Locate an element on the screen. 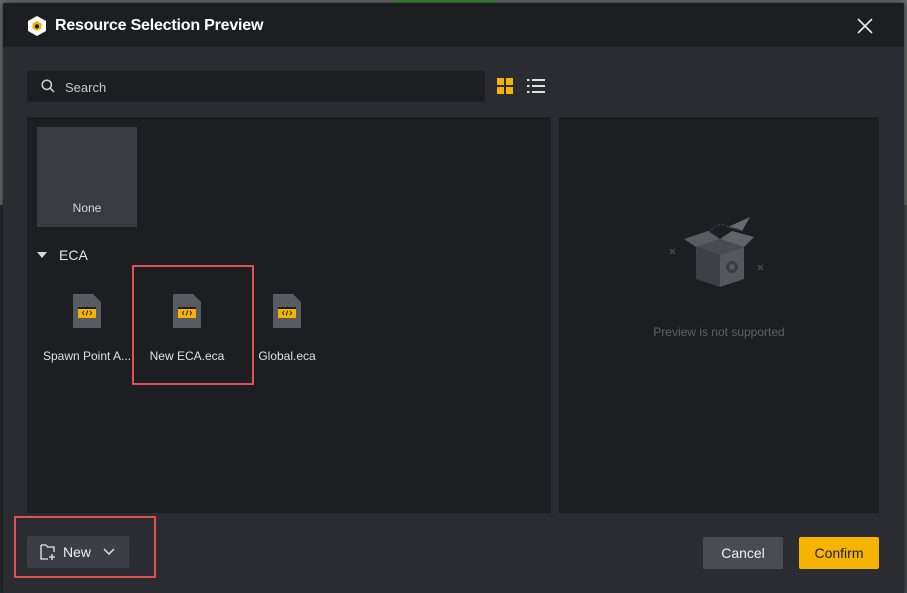 Image resolution: width=907 pixels, height=593 pixels. resource-item-label: Global.eca is located at coordinates (287, 356).